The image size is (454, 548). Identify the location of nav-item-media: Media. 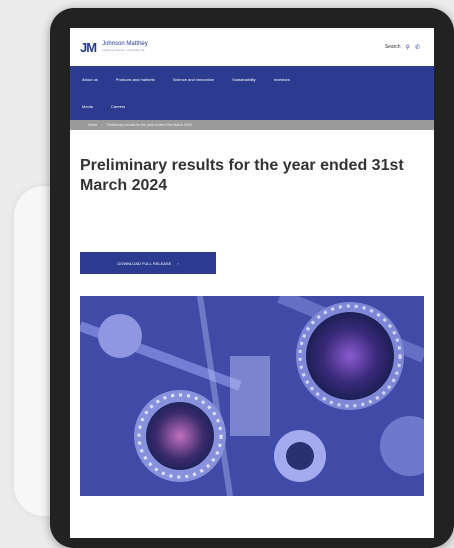
(87, 106).